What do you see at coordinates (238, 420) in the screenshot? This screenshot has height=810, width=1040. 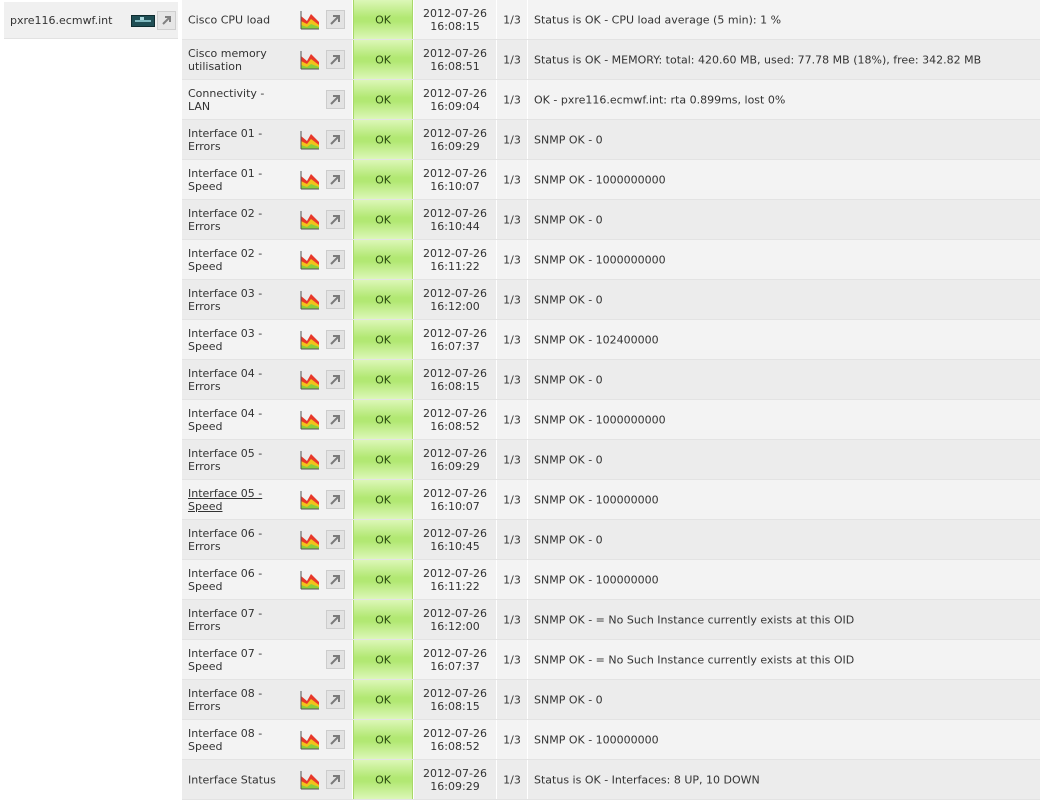 I see `service-name-link: Interface 04 - Speed` at bounding box center [238, 420].